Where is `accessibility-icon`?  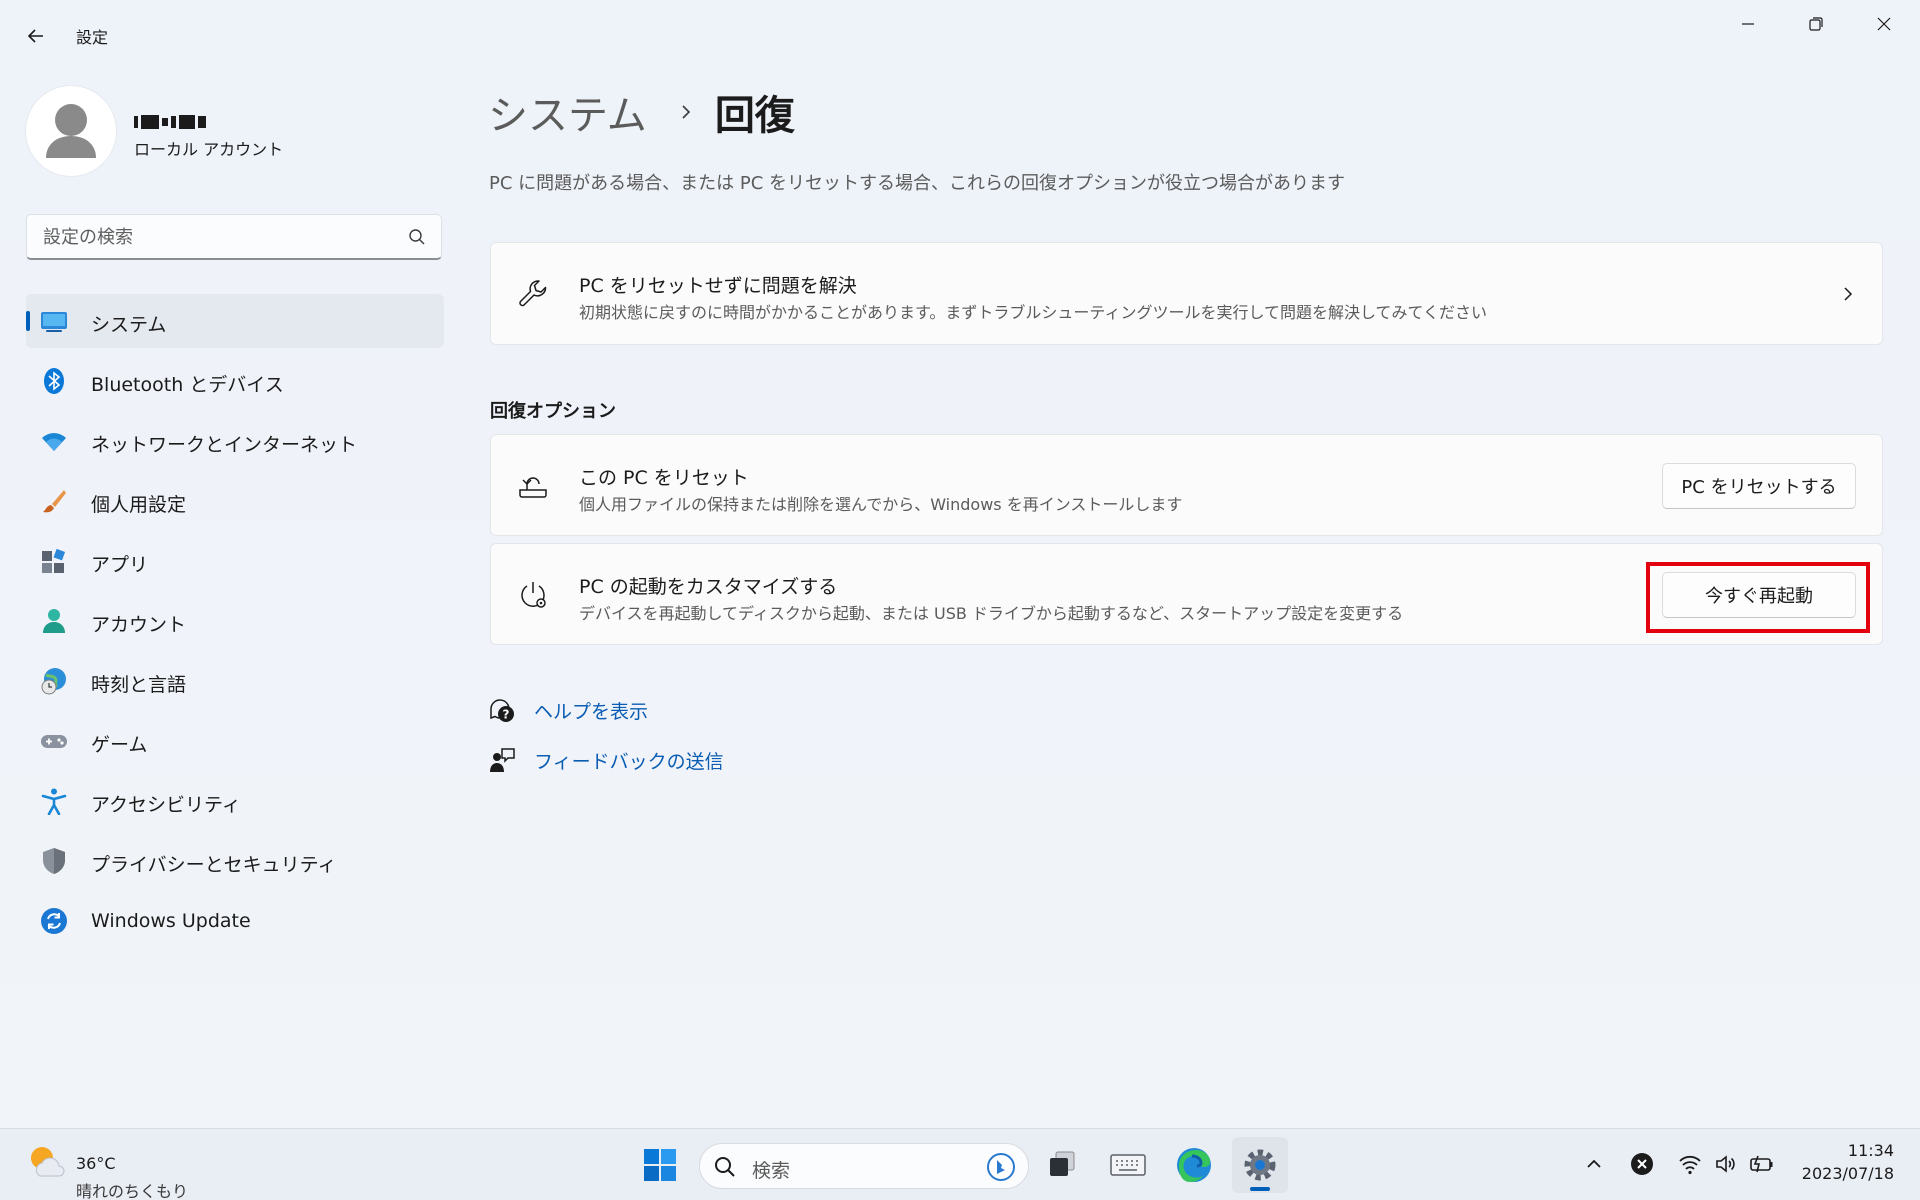
accessibility-icon is located at coordinates (54, 801).